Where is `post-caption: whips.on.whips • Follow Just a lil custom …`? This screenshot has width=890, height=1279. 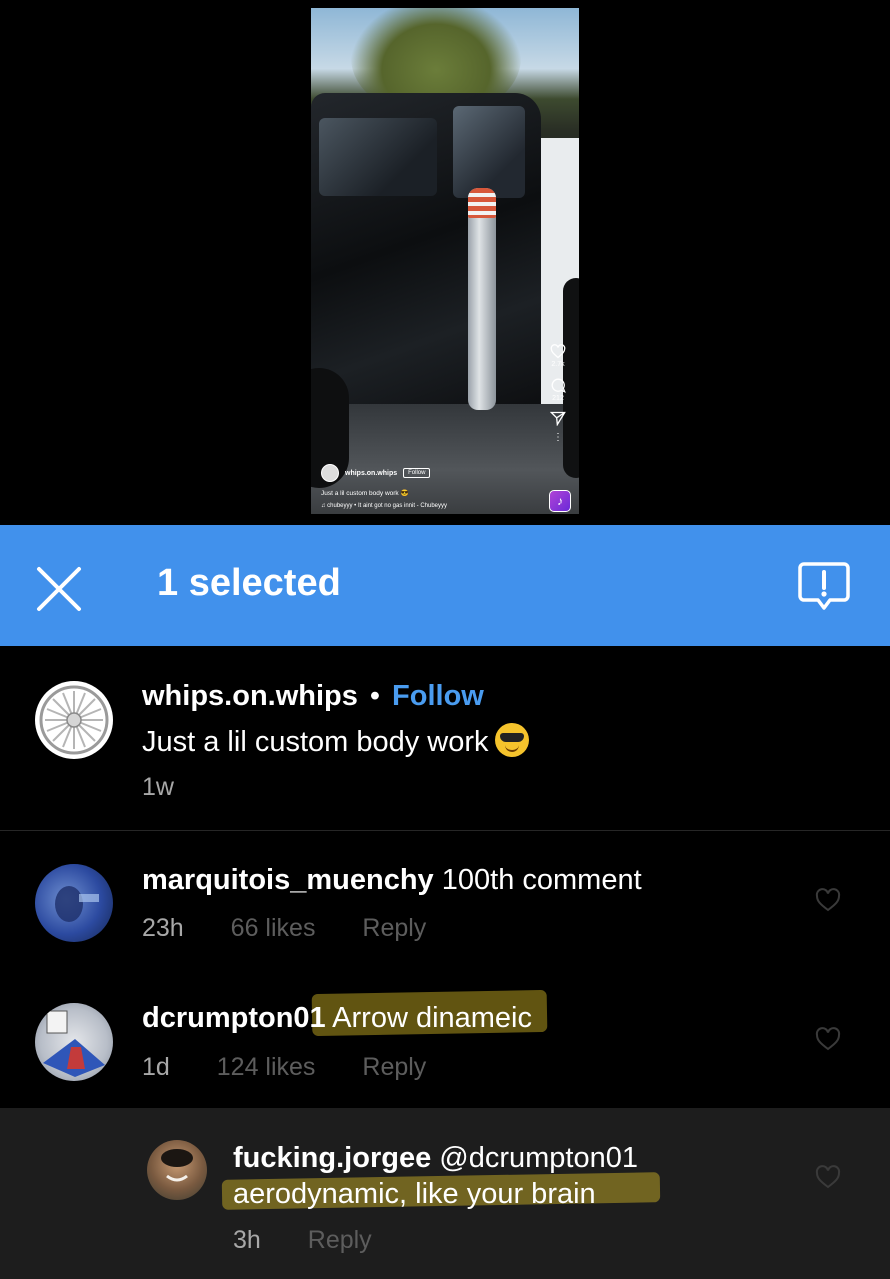 post-caption: whips.on.whips • Follow Just a lil custom … is located at coordinates (445, 738).